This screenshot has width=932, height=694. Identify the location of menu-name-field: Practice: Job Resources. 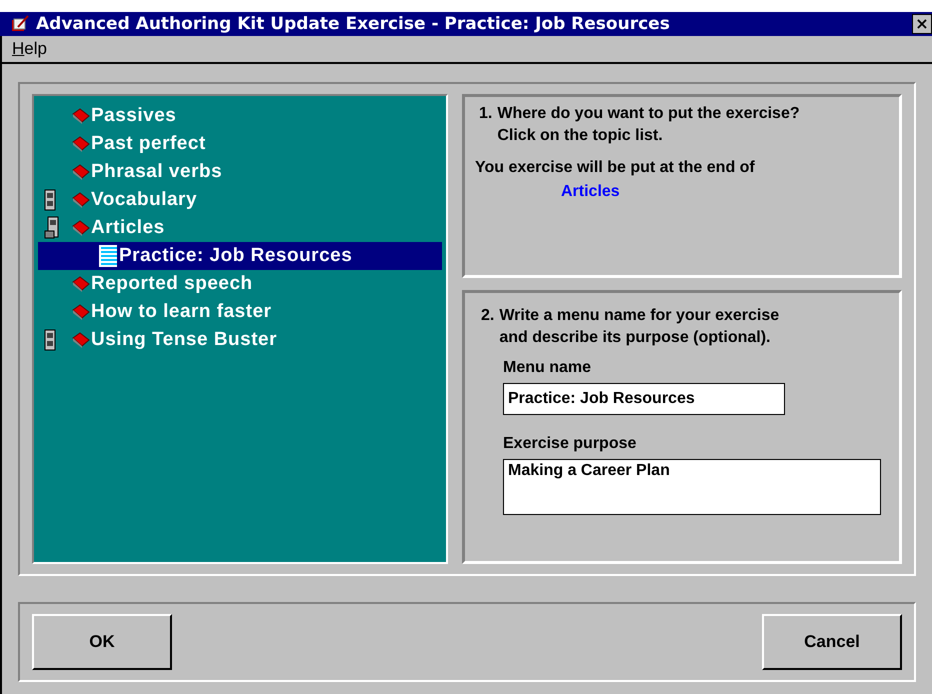
(644, 399).